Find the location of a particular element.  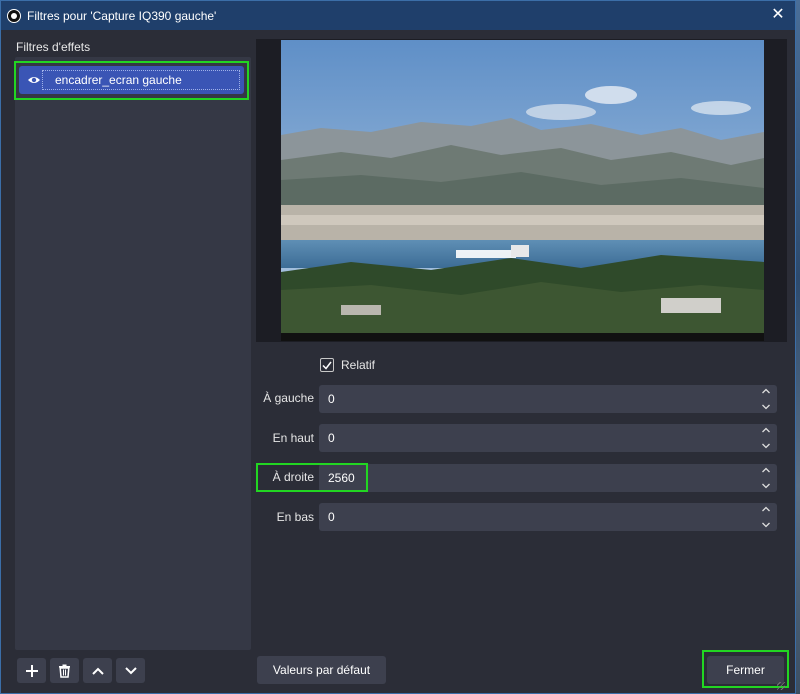

relatif-checkbox is located at coordinates (327, 365).